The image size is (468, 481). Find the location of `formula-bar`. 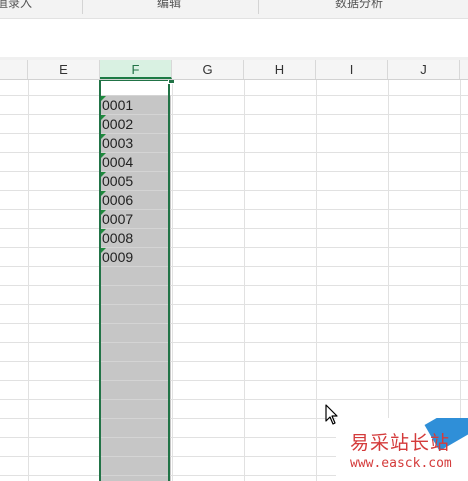

formula-bar is located at coordinates (234, 38).